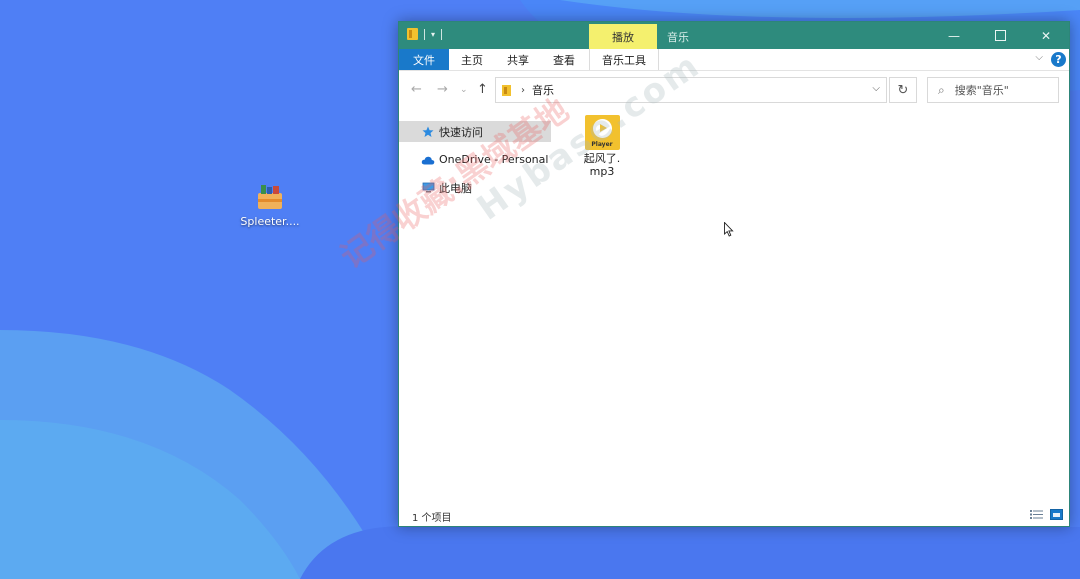 This screenshot has height=579, width=1080. I want to click on tab-home: 主页, so click(472, 59).